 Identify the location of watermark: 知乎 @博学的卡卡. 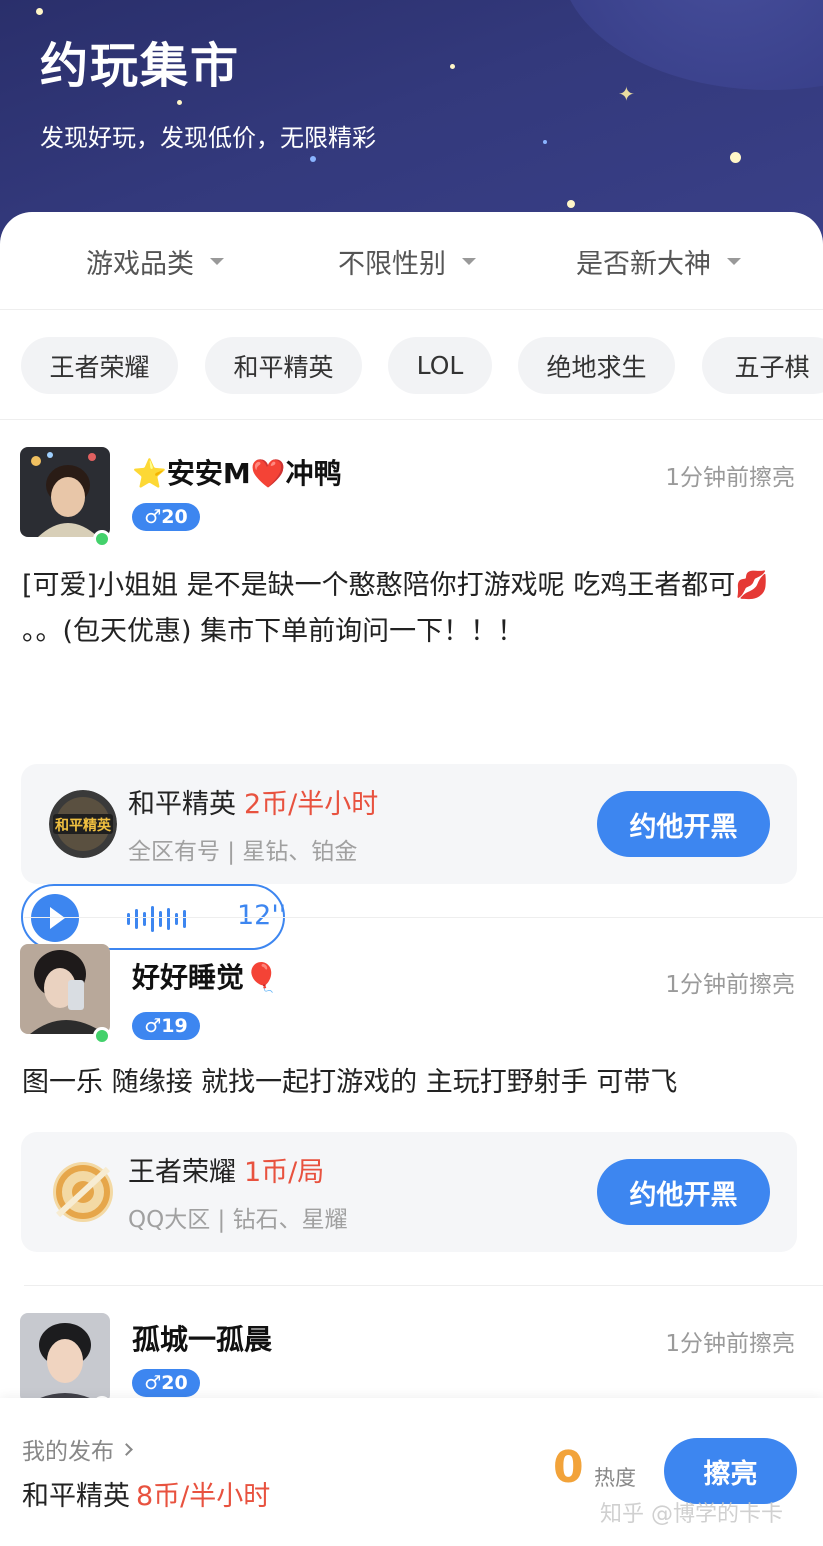
(691, 1514).